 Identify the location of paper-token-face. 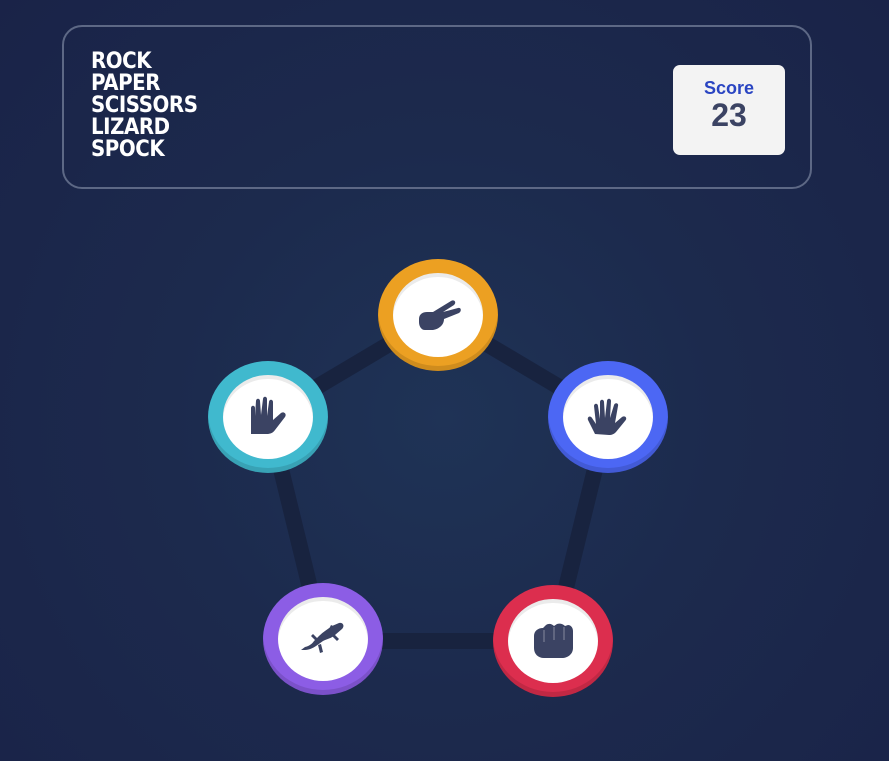
(608, 417).